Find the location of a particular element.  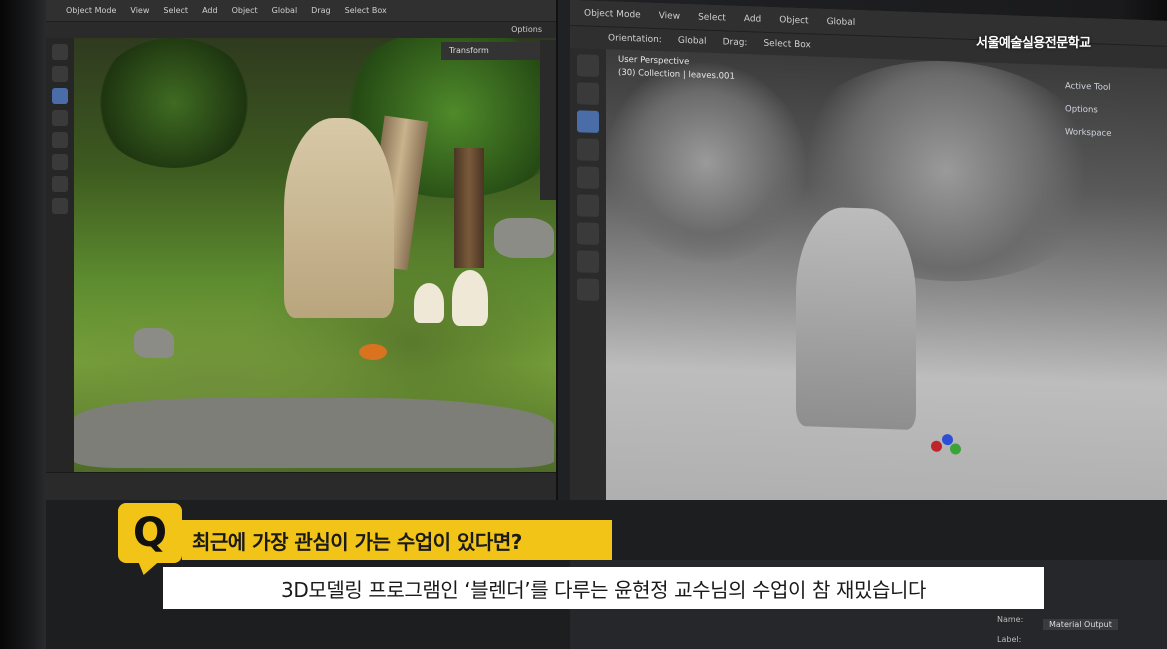

gizmo-x-dot is located at coordinates (936, 446).